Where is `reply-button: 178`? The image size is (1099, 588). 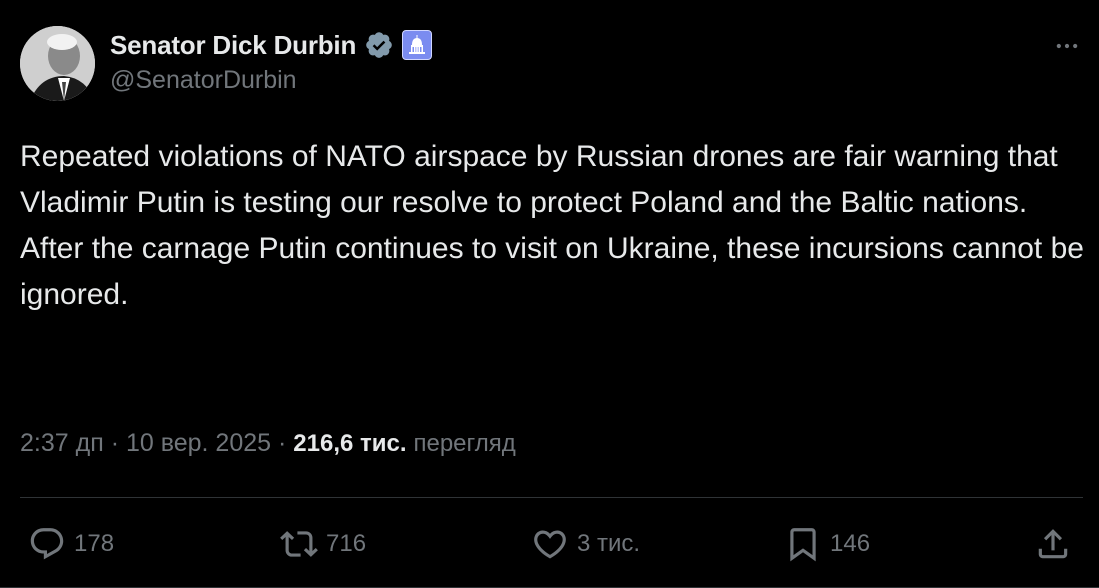
reply-button: 178 is located at coordinates (71, 544).